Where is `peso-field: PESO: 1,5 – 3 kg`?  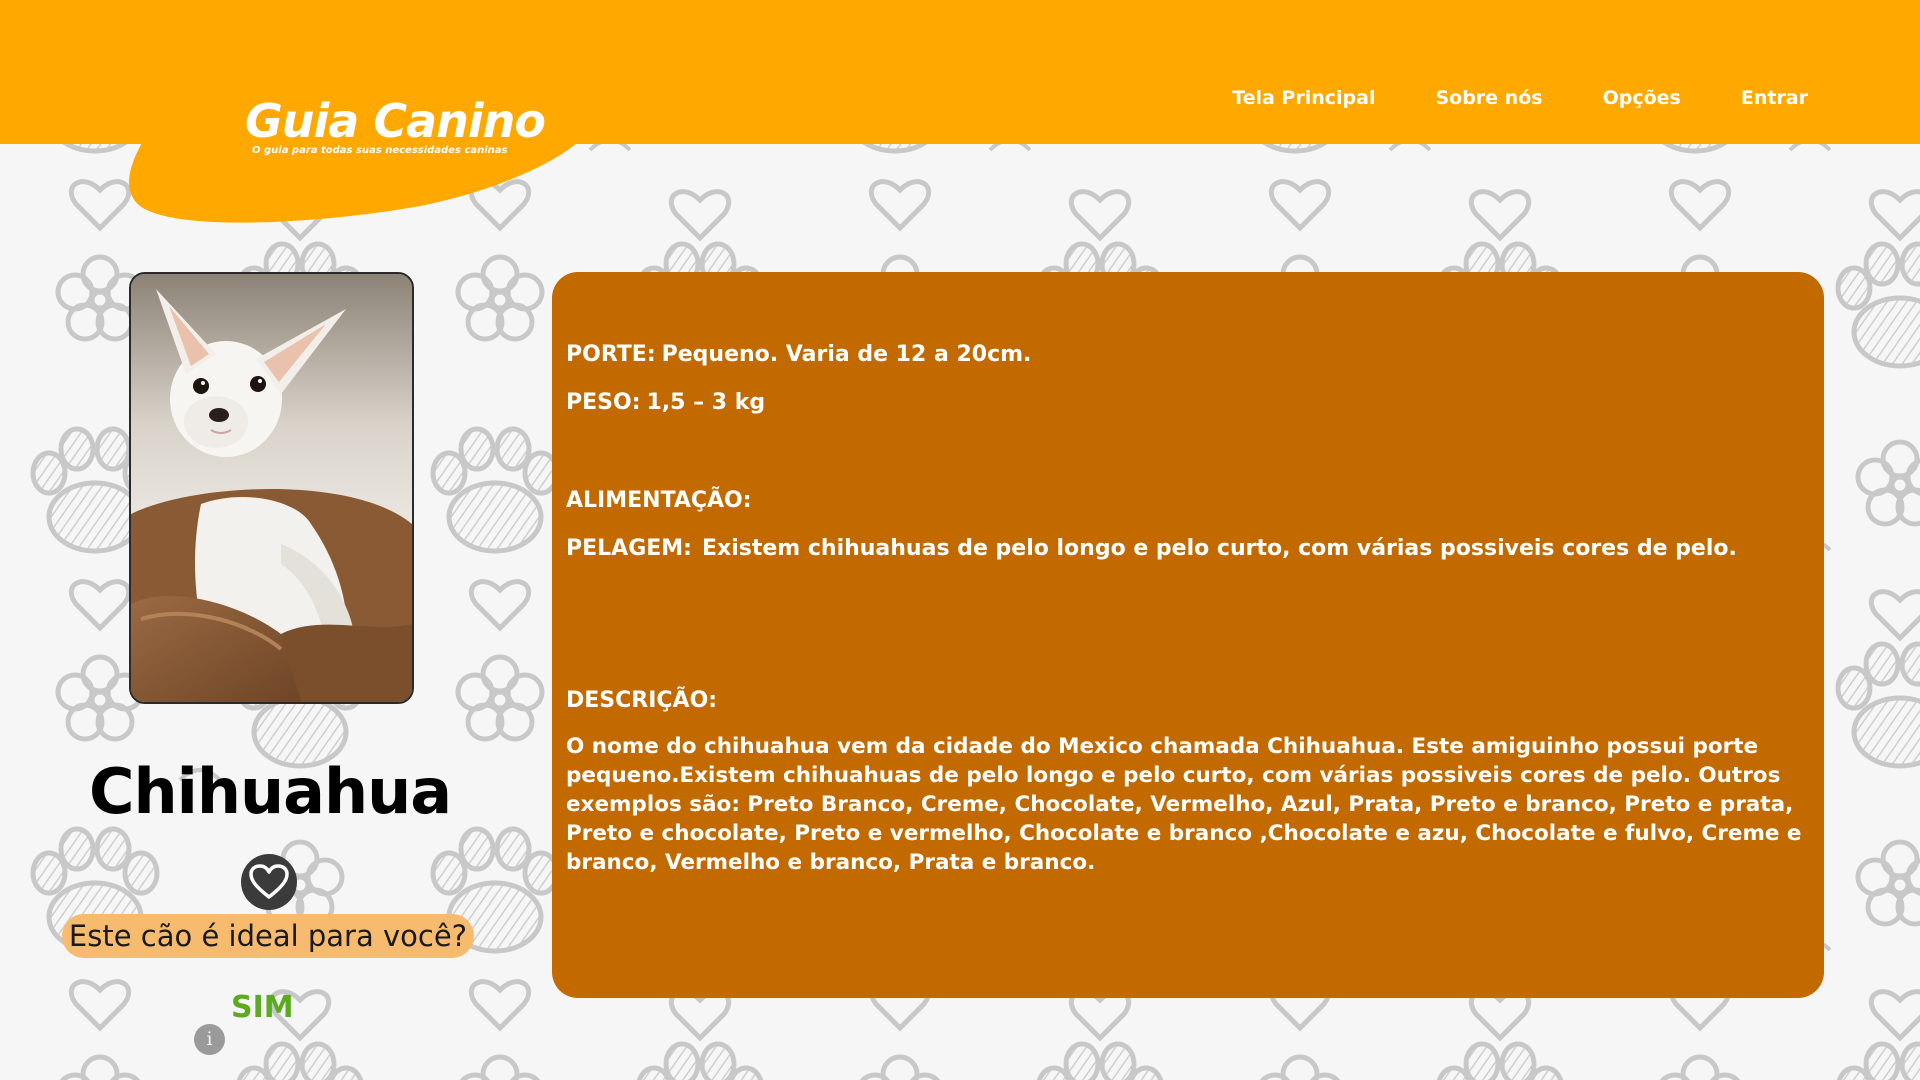 peso-field: PESO: 1,5 – 3 kg is located at coordinates (1184, 402).